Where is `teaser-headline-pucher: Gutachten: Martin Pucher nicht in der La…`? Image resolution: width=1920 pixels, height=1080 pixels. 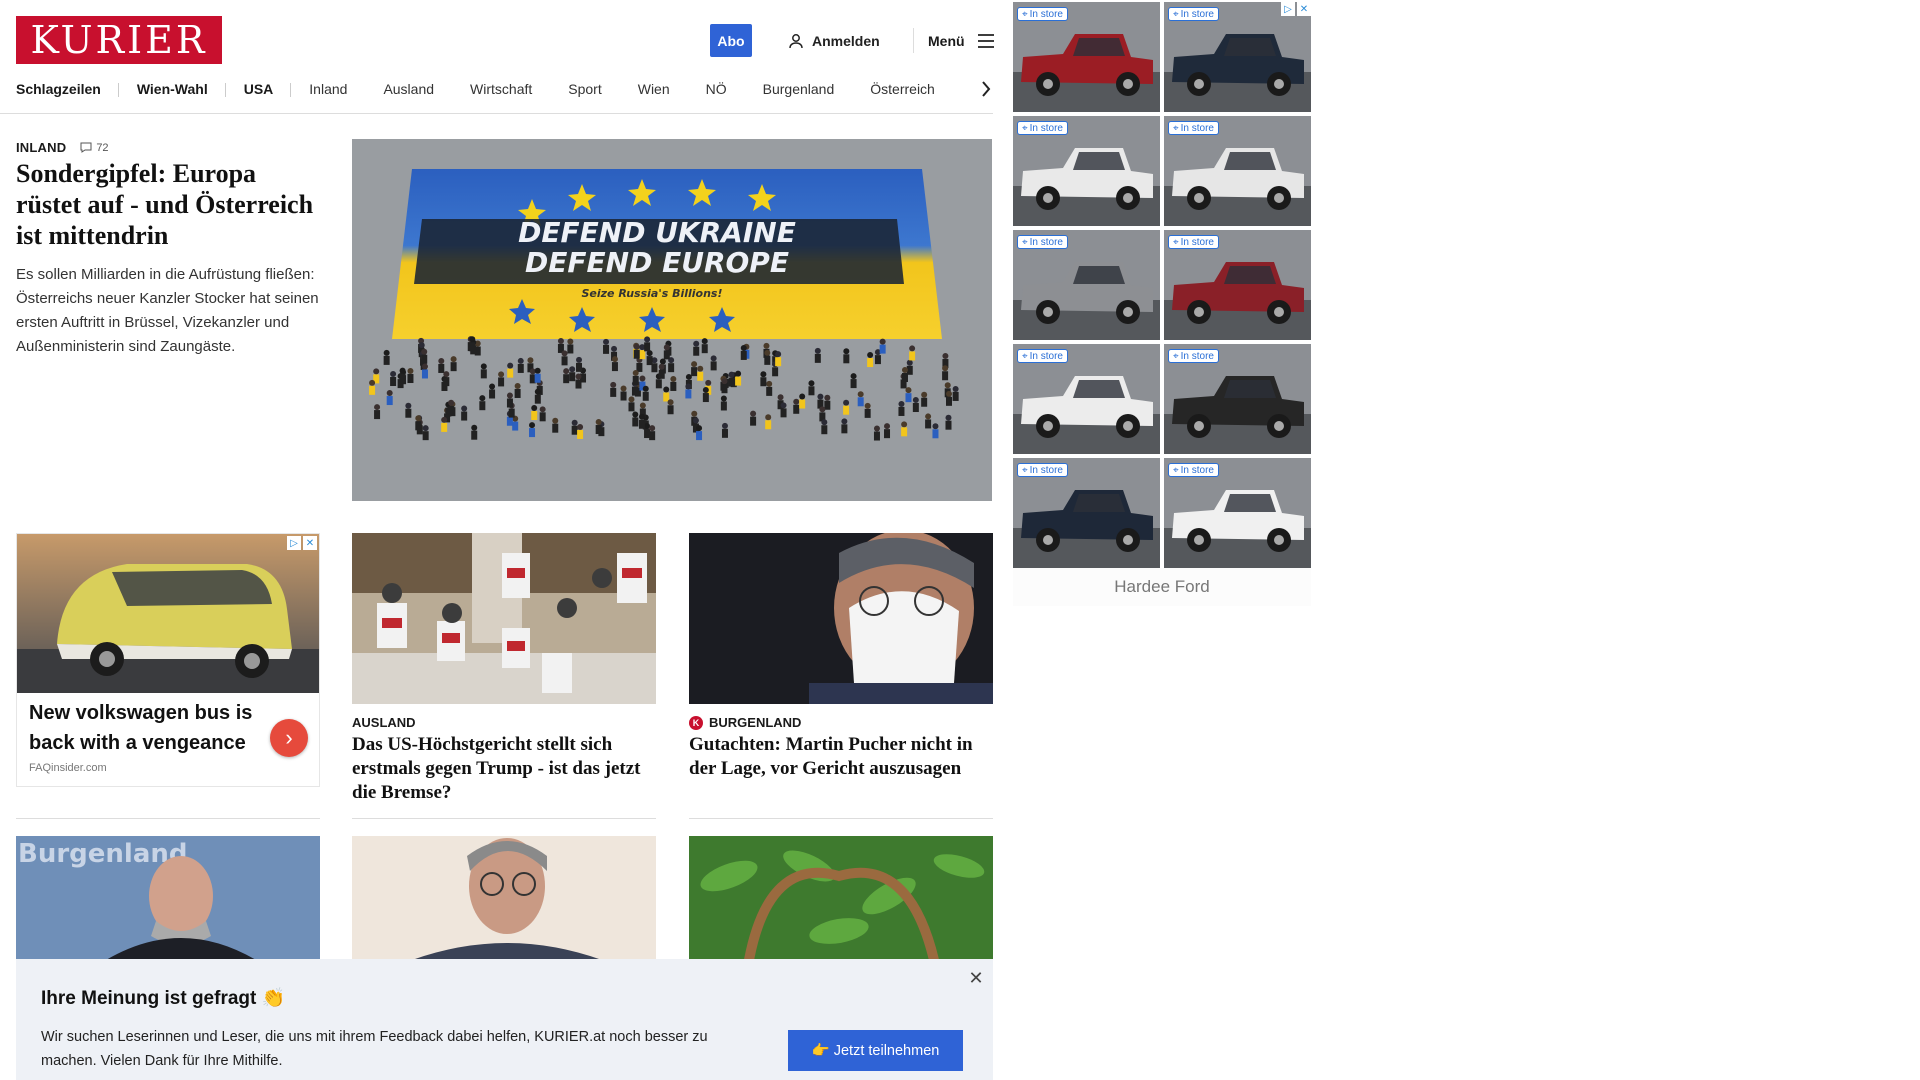
teaser-headline-pucher: Gutachten: Martin Pucher nicht in der La… is located at coordinates (841, 757).